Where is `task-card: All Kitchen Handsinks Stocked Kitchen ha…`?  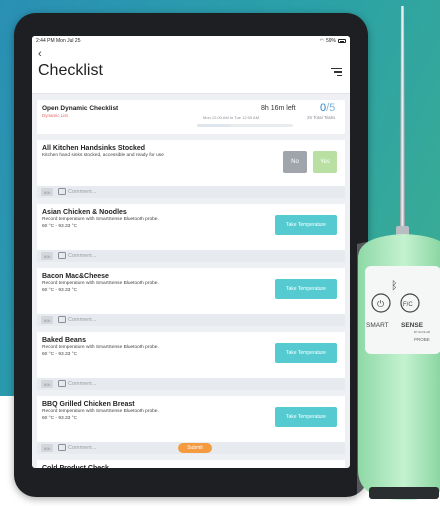
task-card: All Kitchen Handsinks Stocked Kitchen ha… is located at coordinates (191, 169).